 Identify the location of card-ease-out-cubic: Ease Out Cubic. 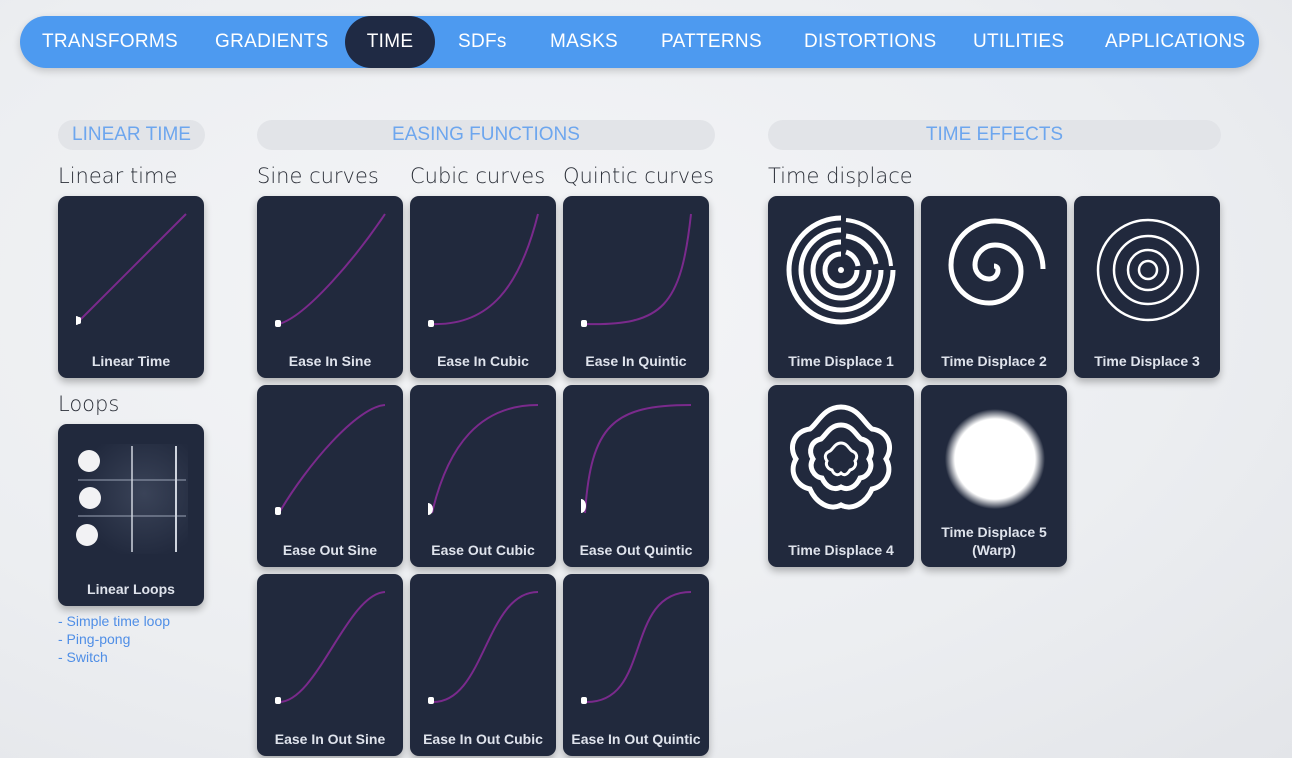
(483, 476).